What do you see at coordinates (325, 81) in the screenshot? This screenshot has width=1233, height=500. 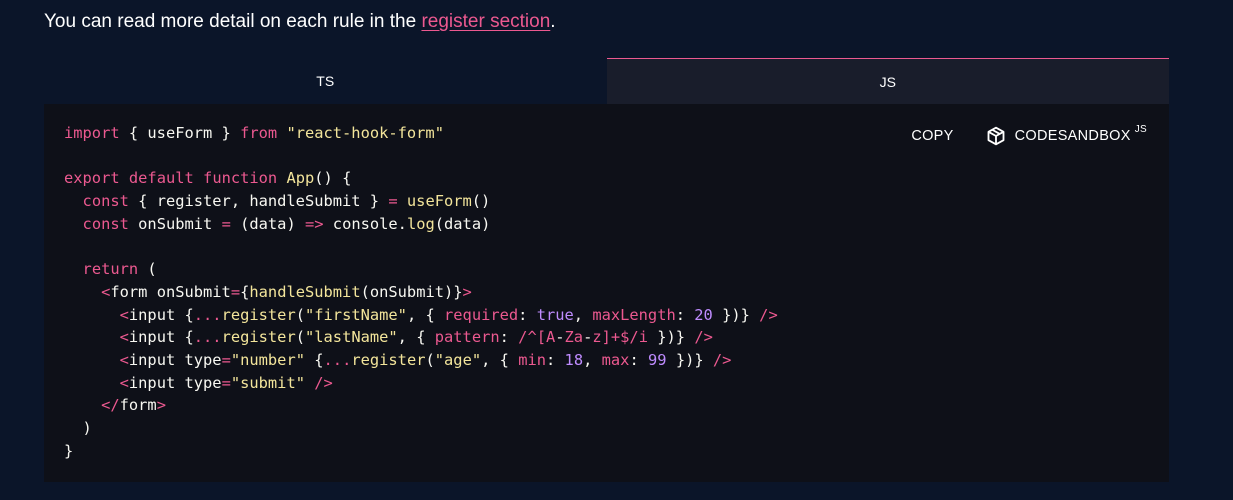 I see `tab-ts: TS` at bounding box center [325, 81].